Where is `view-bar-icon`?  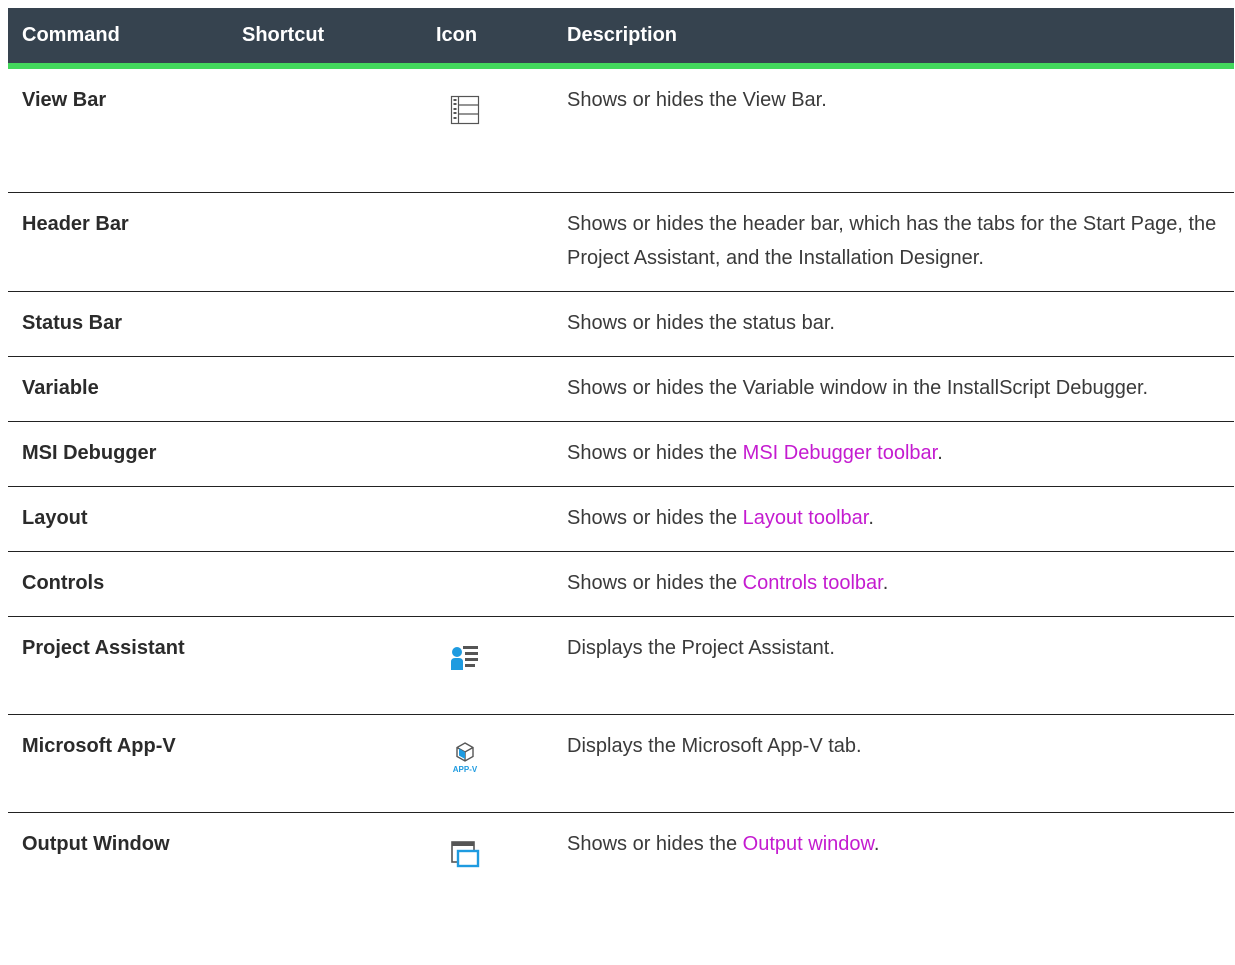
view-bar-icon is located at coordinates (465, 110).